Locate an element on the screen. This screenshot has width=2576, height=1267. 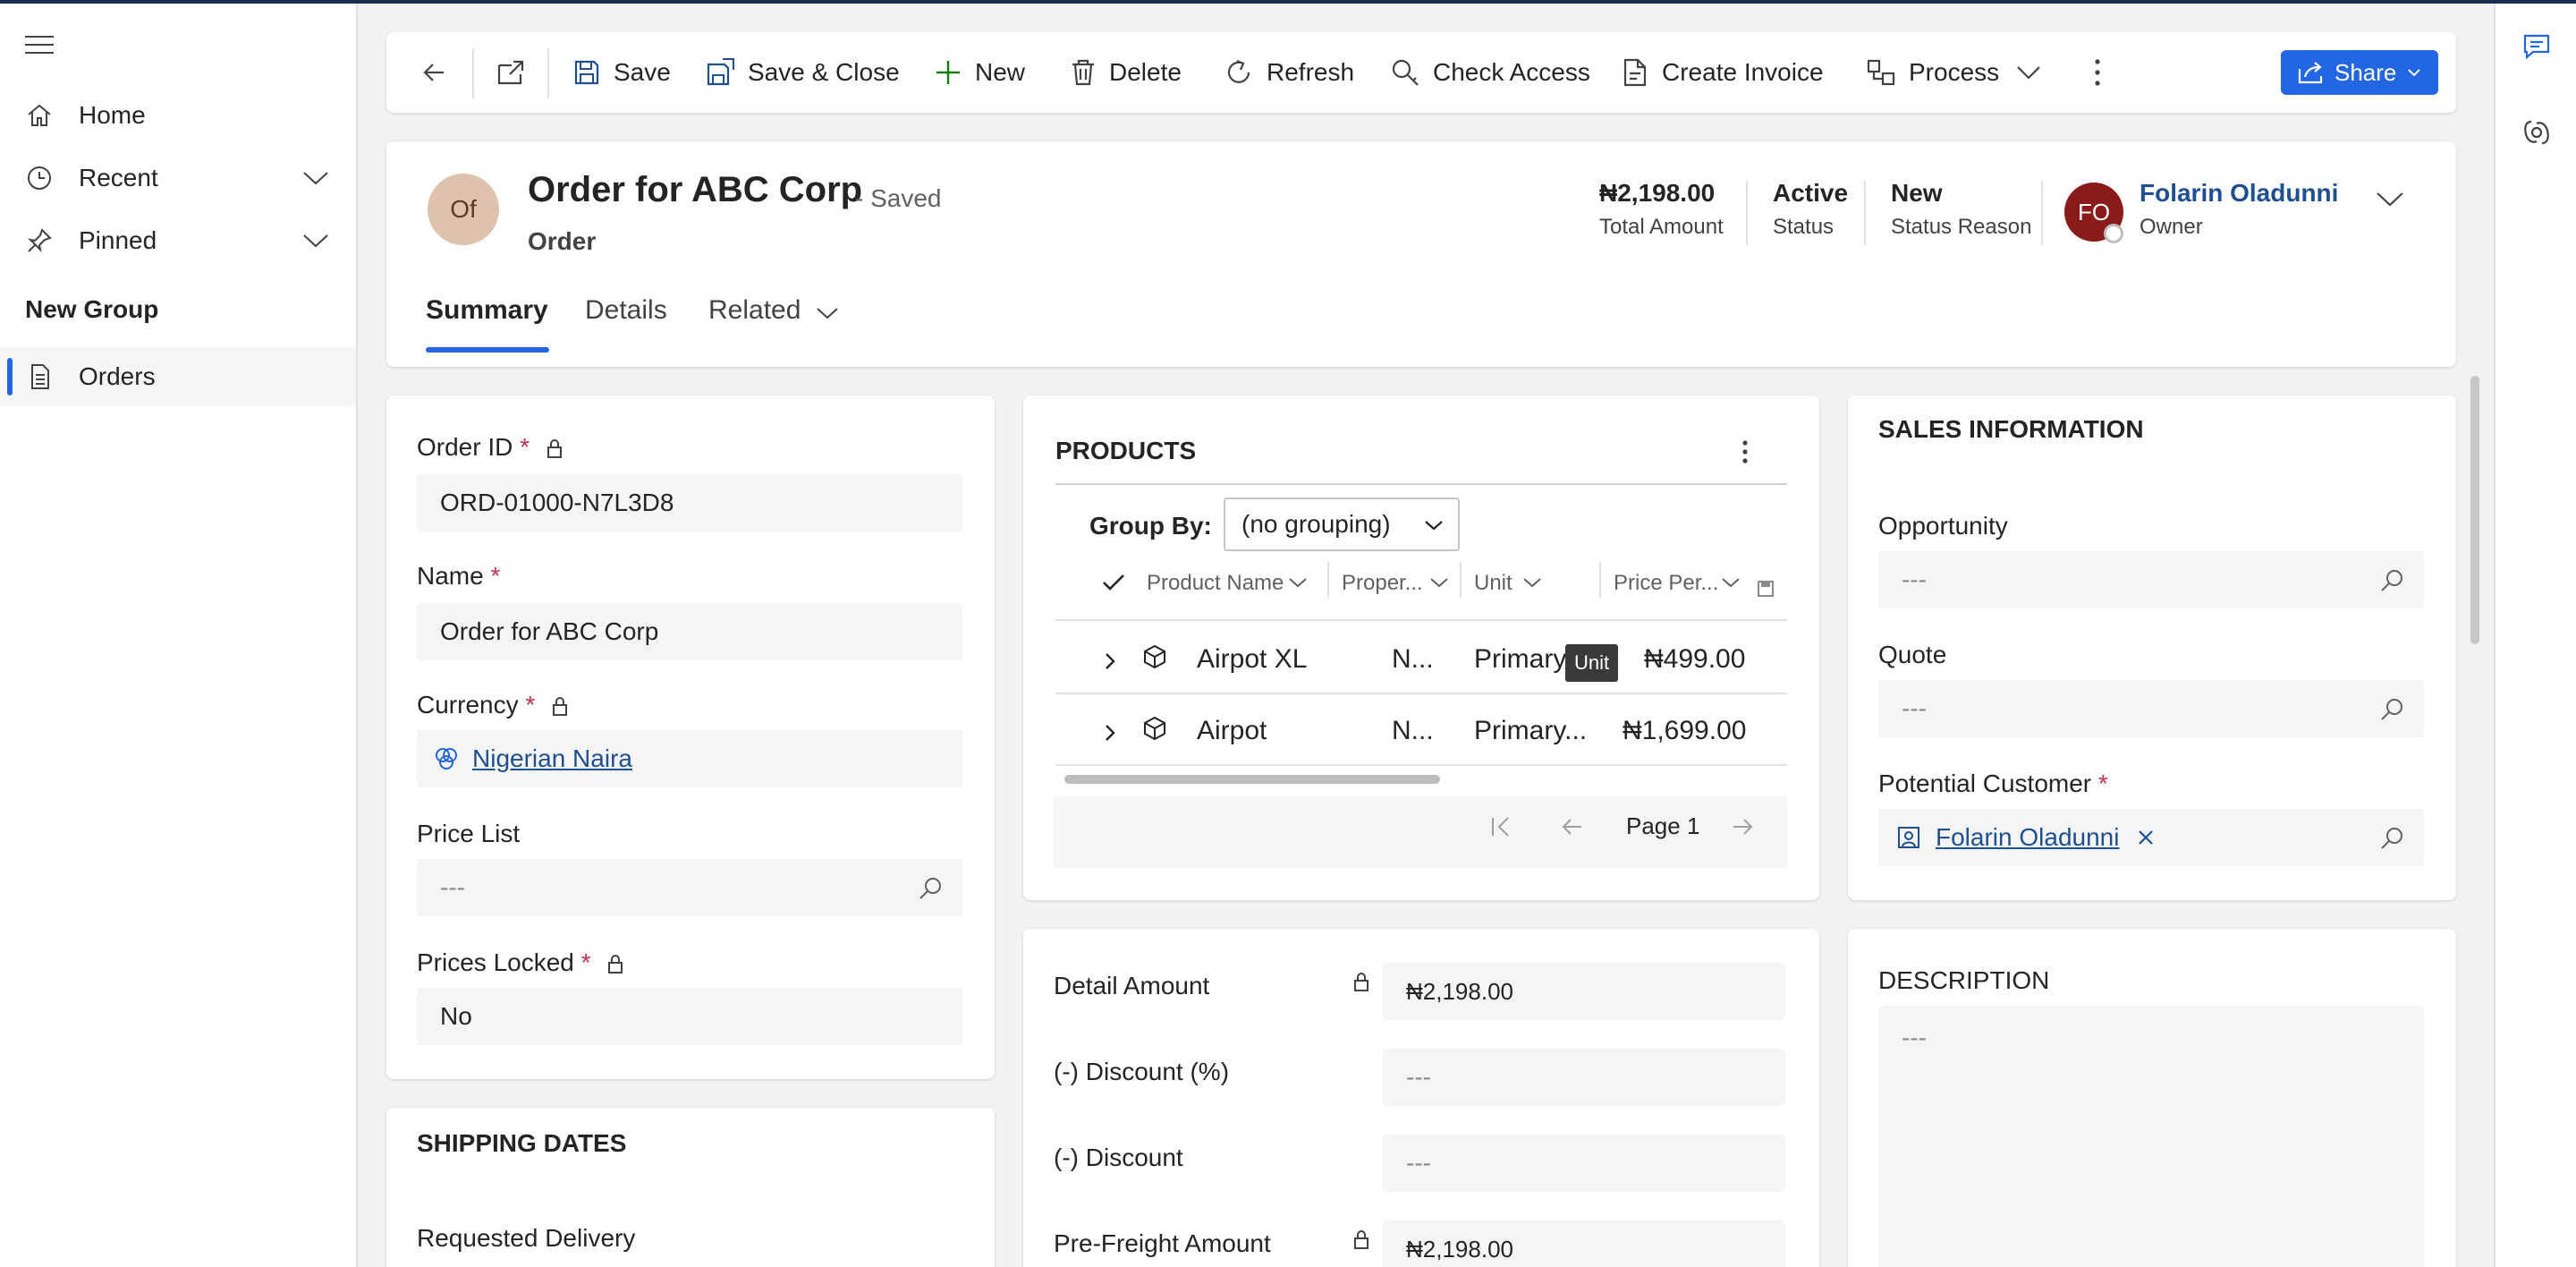
refresh-button: Refresh is located at coordinates (1289, 72).